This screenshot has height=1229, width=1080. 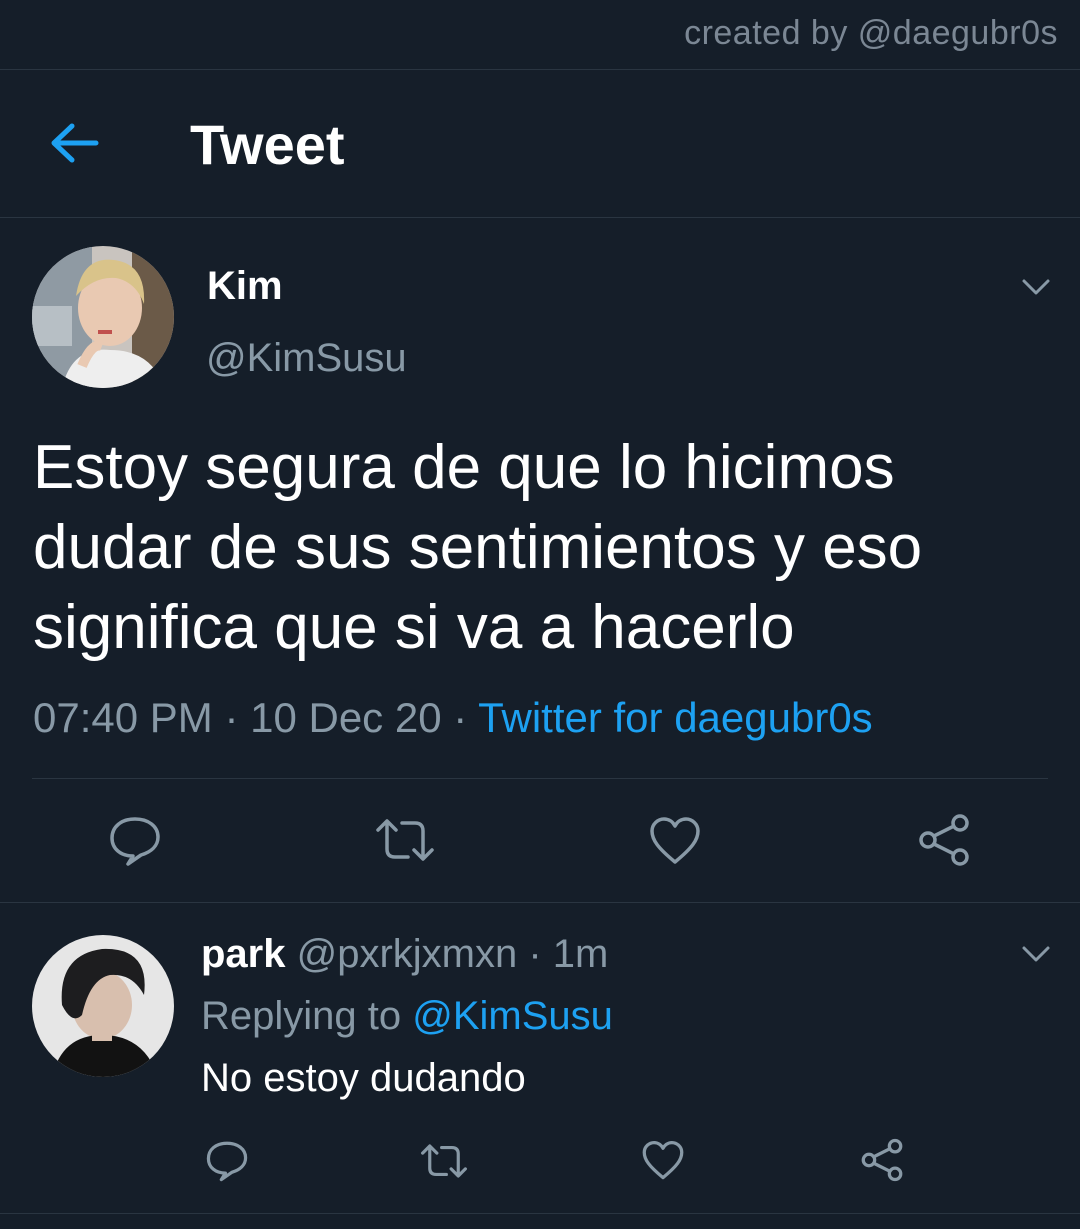 I want to click on creator-credit: created by @daegubr0s, so click(x=871, y=33).